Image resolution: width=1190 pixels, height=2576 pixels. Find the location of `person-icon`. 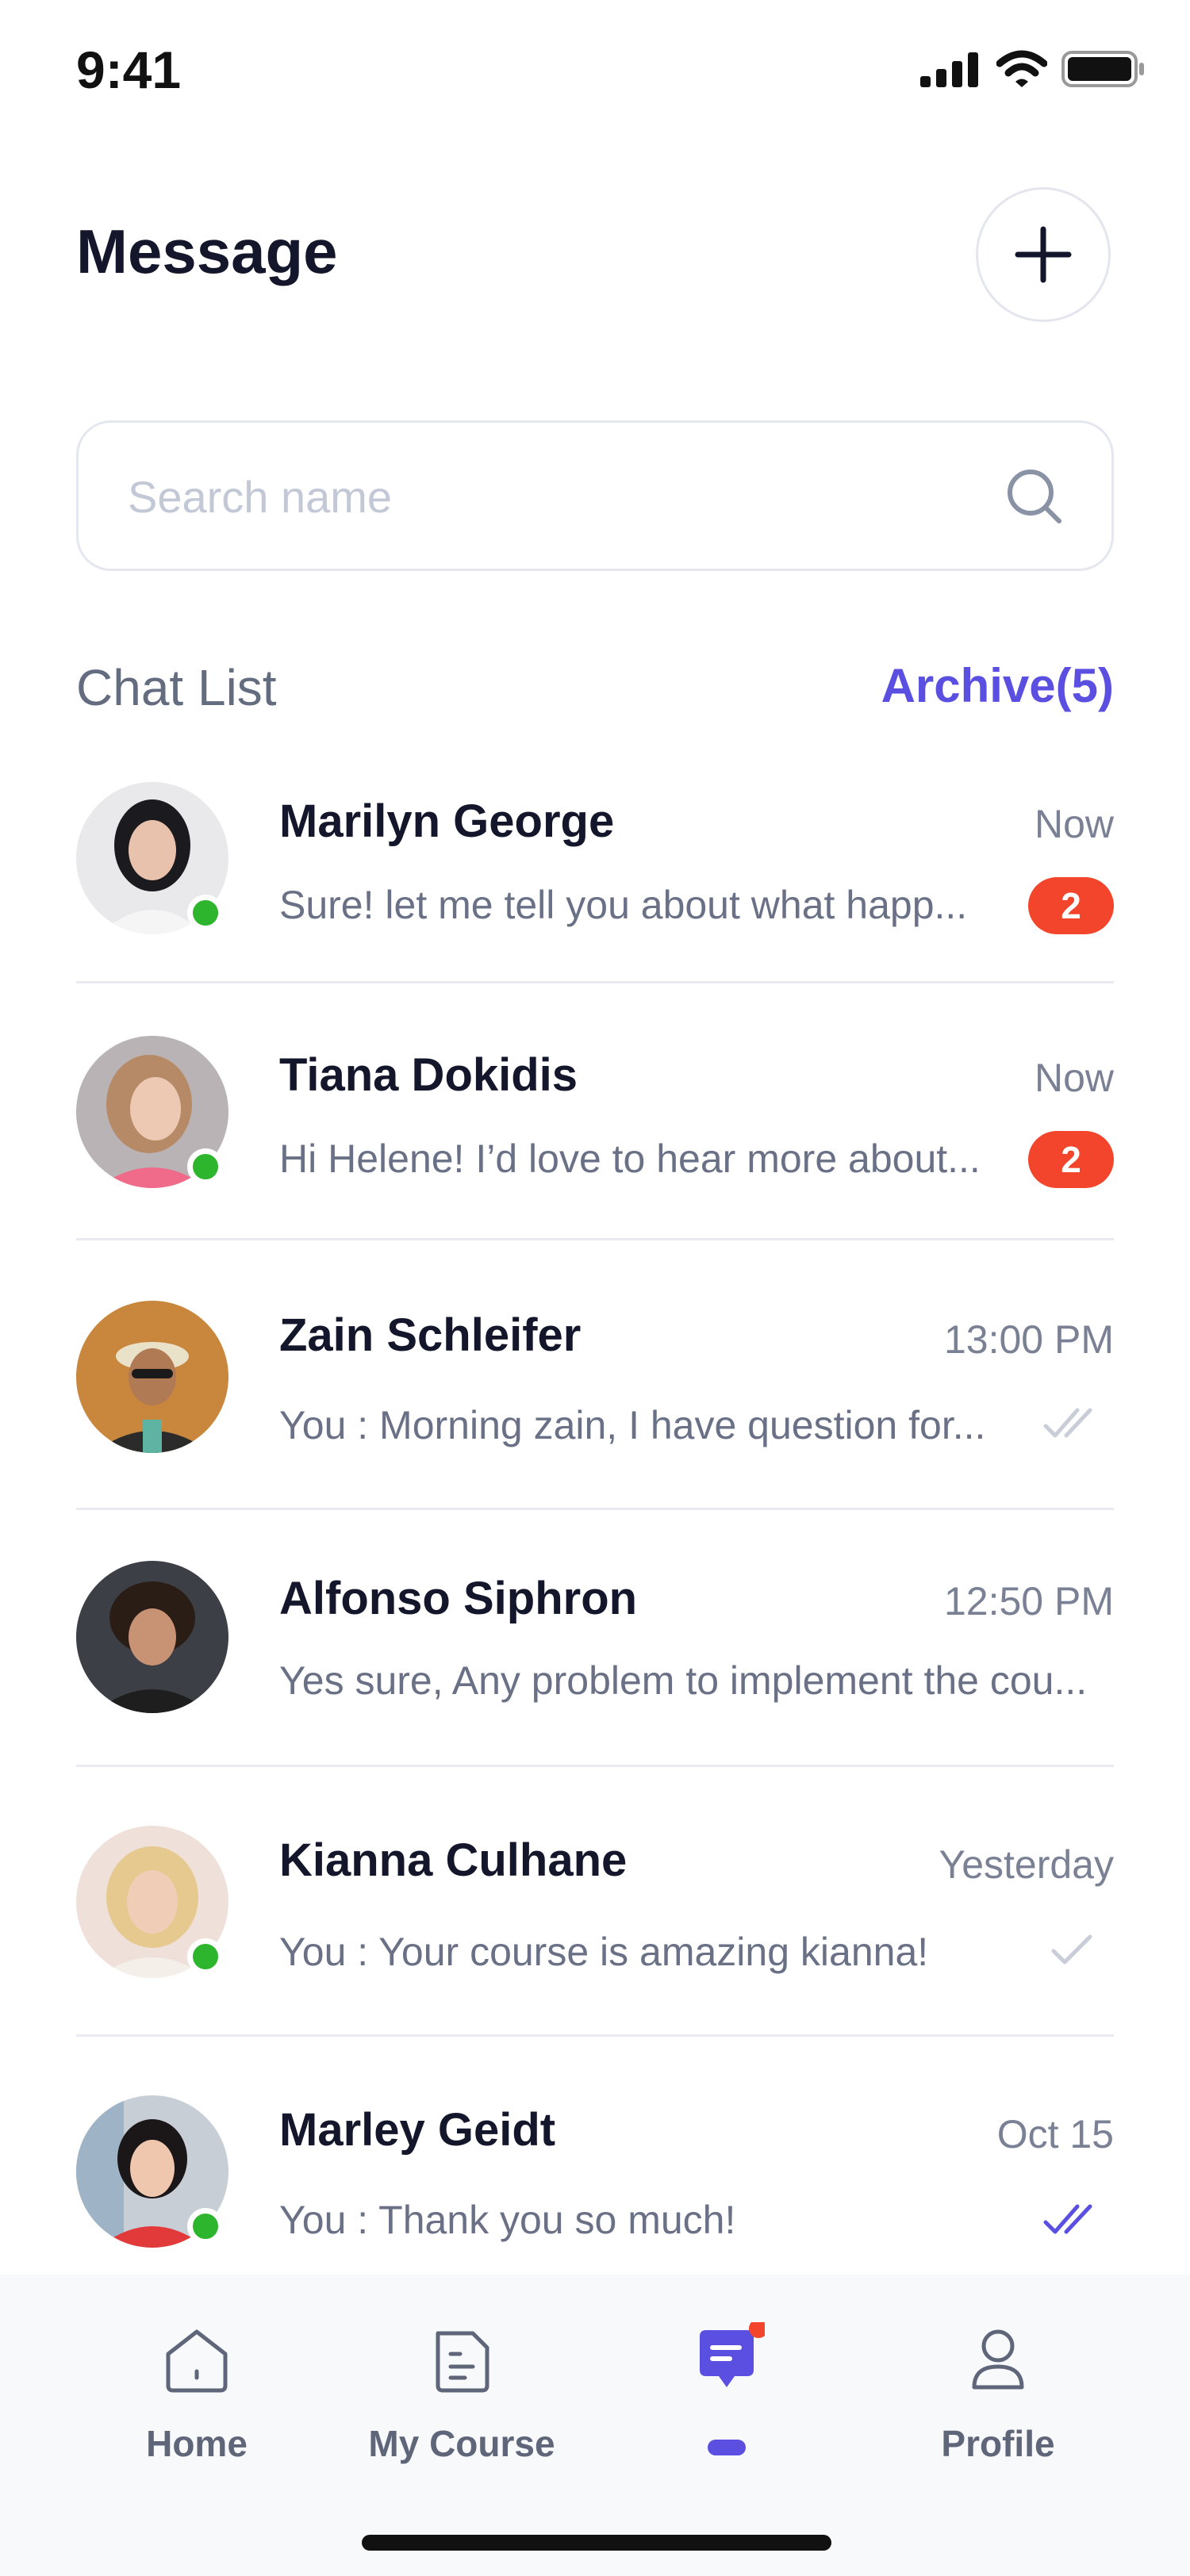

person-icon is located at coordinates (998, 2360).